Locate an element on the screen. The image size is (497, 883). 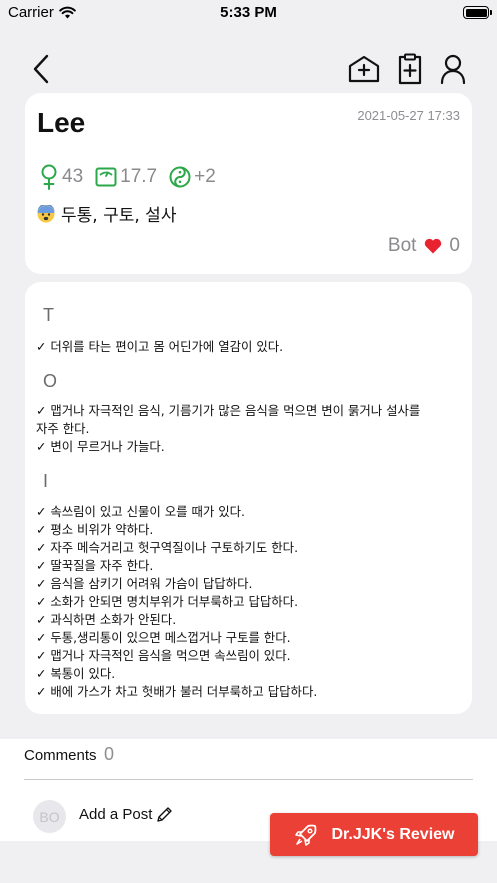
yin-yang-icon is located at coordinates (180, 177).